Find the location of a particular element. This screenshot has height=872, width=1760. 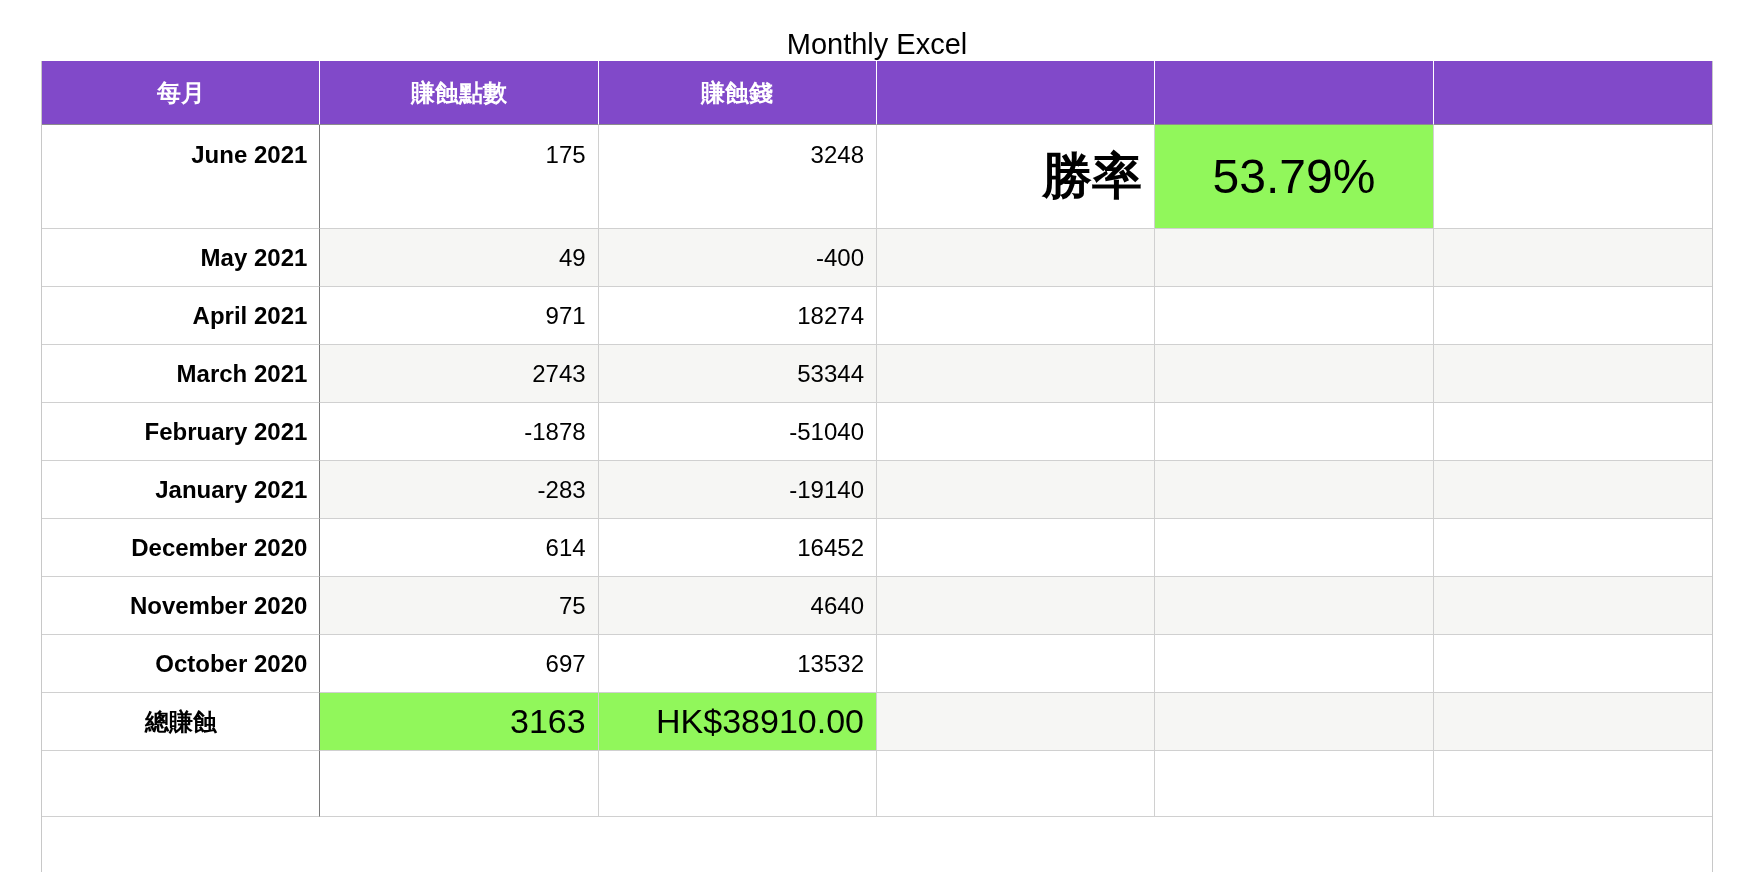

table-cell: 53.79% is located at coordinates (1294, 177).